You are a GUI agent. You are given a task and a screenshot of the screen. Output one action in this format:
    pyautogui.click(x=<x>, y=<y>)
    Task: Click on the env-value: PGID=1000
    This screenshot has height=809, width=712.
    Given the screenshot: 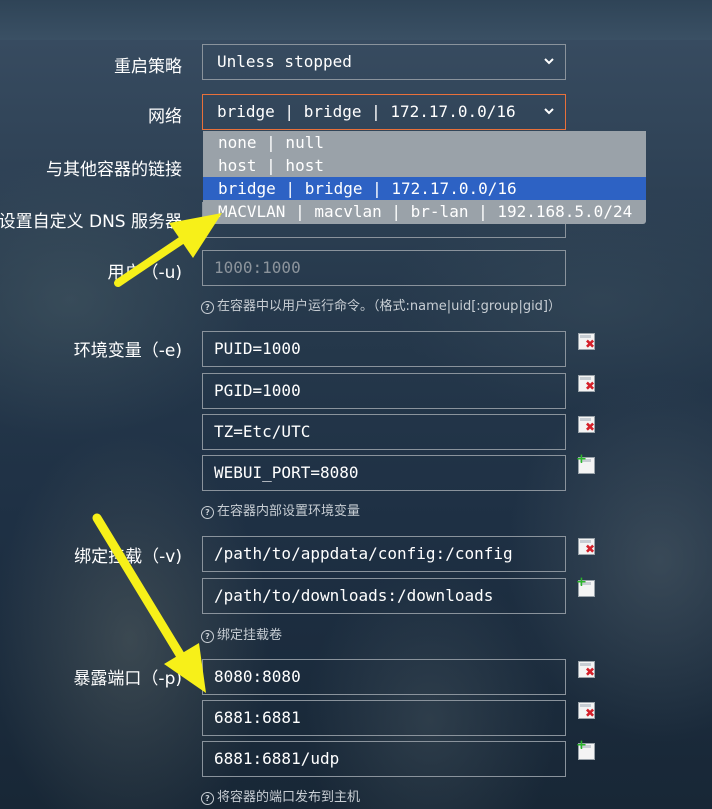 What is the action you would take?
    pyautogui.click(x=257, y=390)
    